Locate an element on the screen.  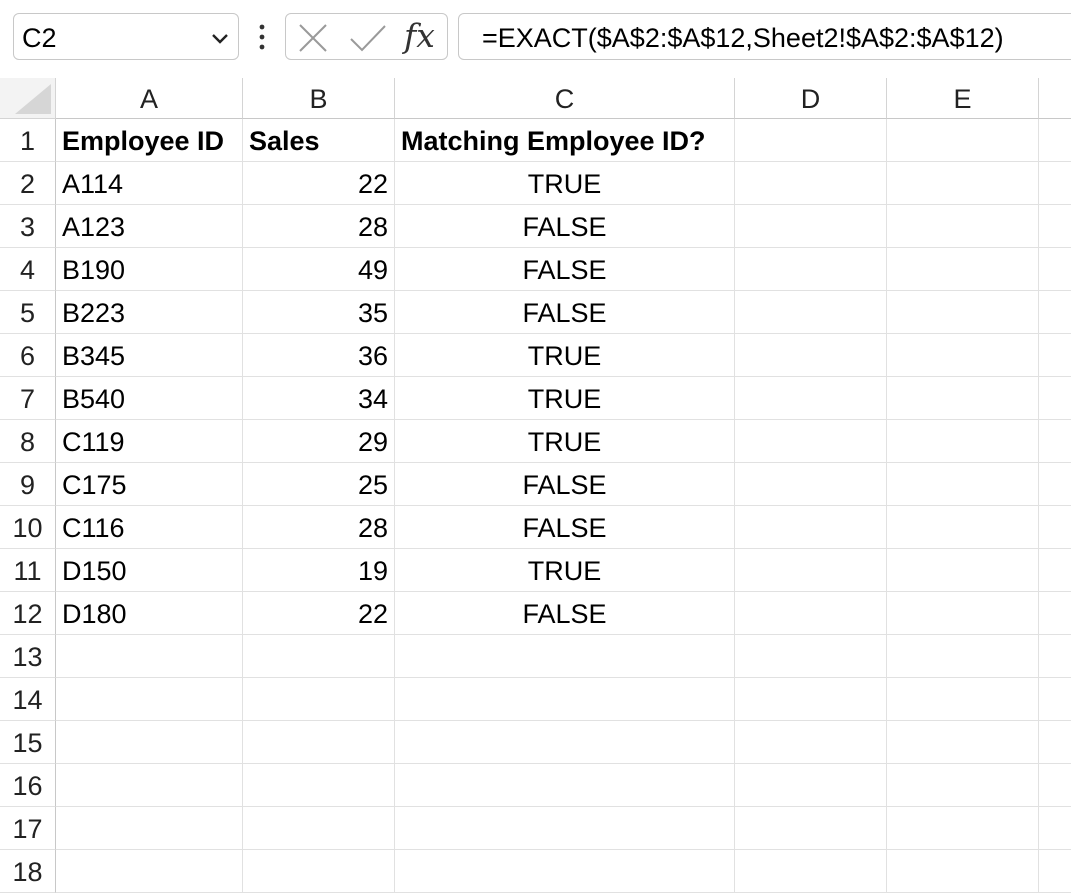
table-cell: A123 is located at coordinates (149, 226).